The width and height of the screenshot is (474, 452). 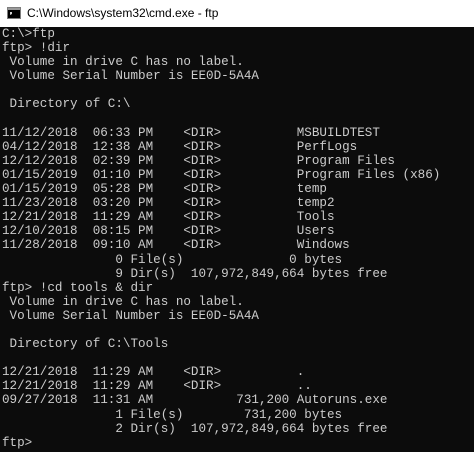 What do you see at coordinates (195, 273) in the screenshot?
I see `console-line: 9 Dir(s) 107,972,849,664 bytes free` at bounding box center [195, 273].